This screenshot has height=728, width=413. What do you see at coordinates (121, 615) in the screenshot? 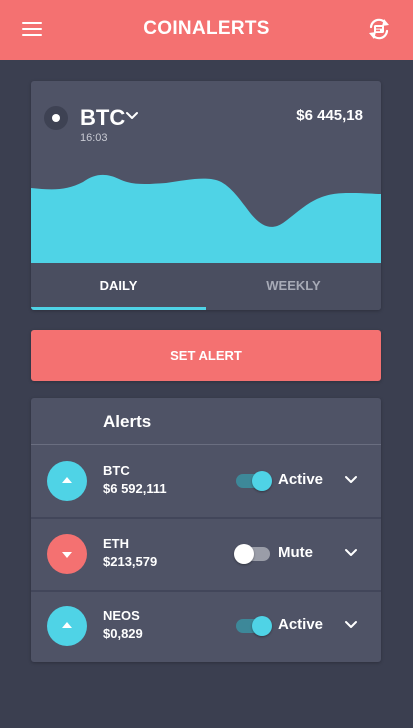
I see `alert-coin: NEOS` at bounding box center [121, 615].